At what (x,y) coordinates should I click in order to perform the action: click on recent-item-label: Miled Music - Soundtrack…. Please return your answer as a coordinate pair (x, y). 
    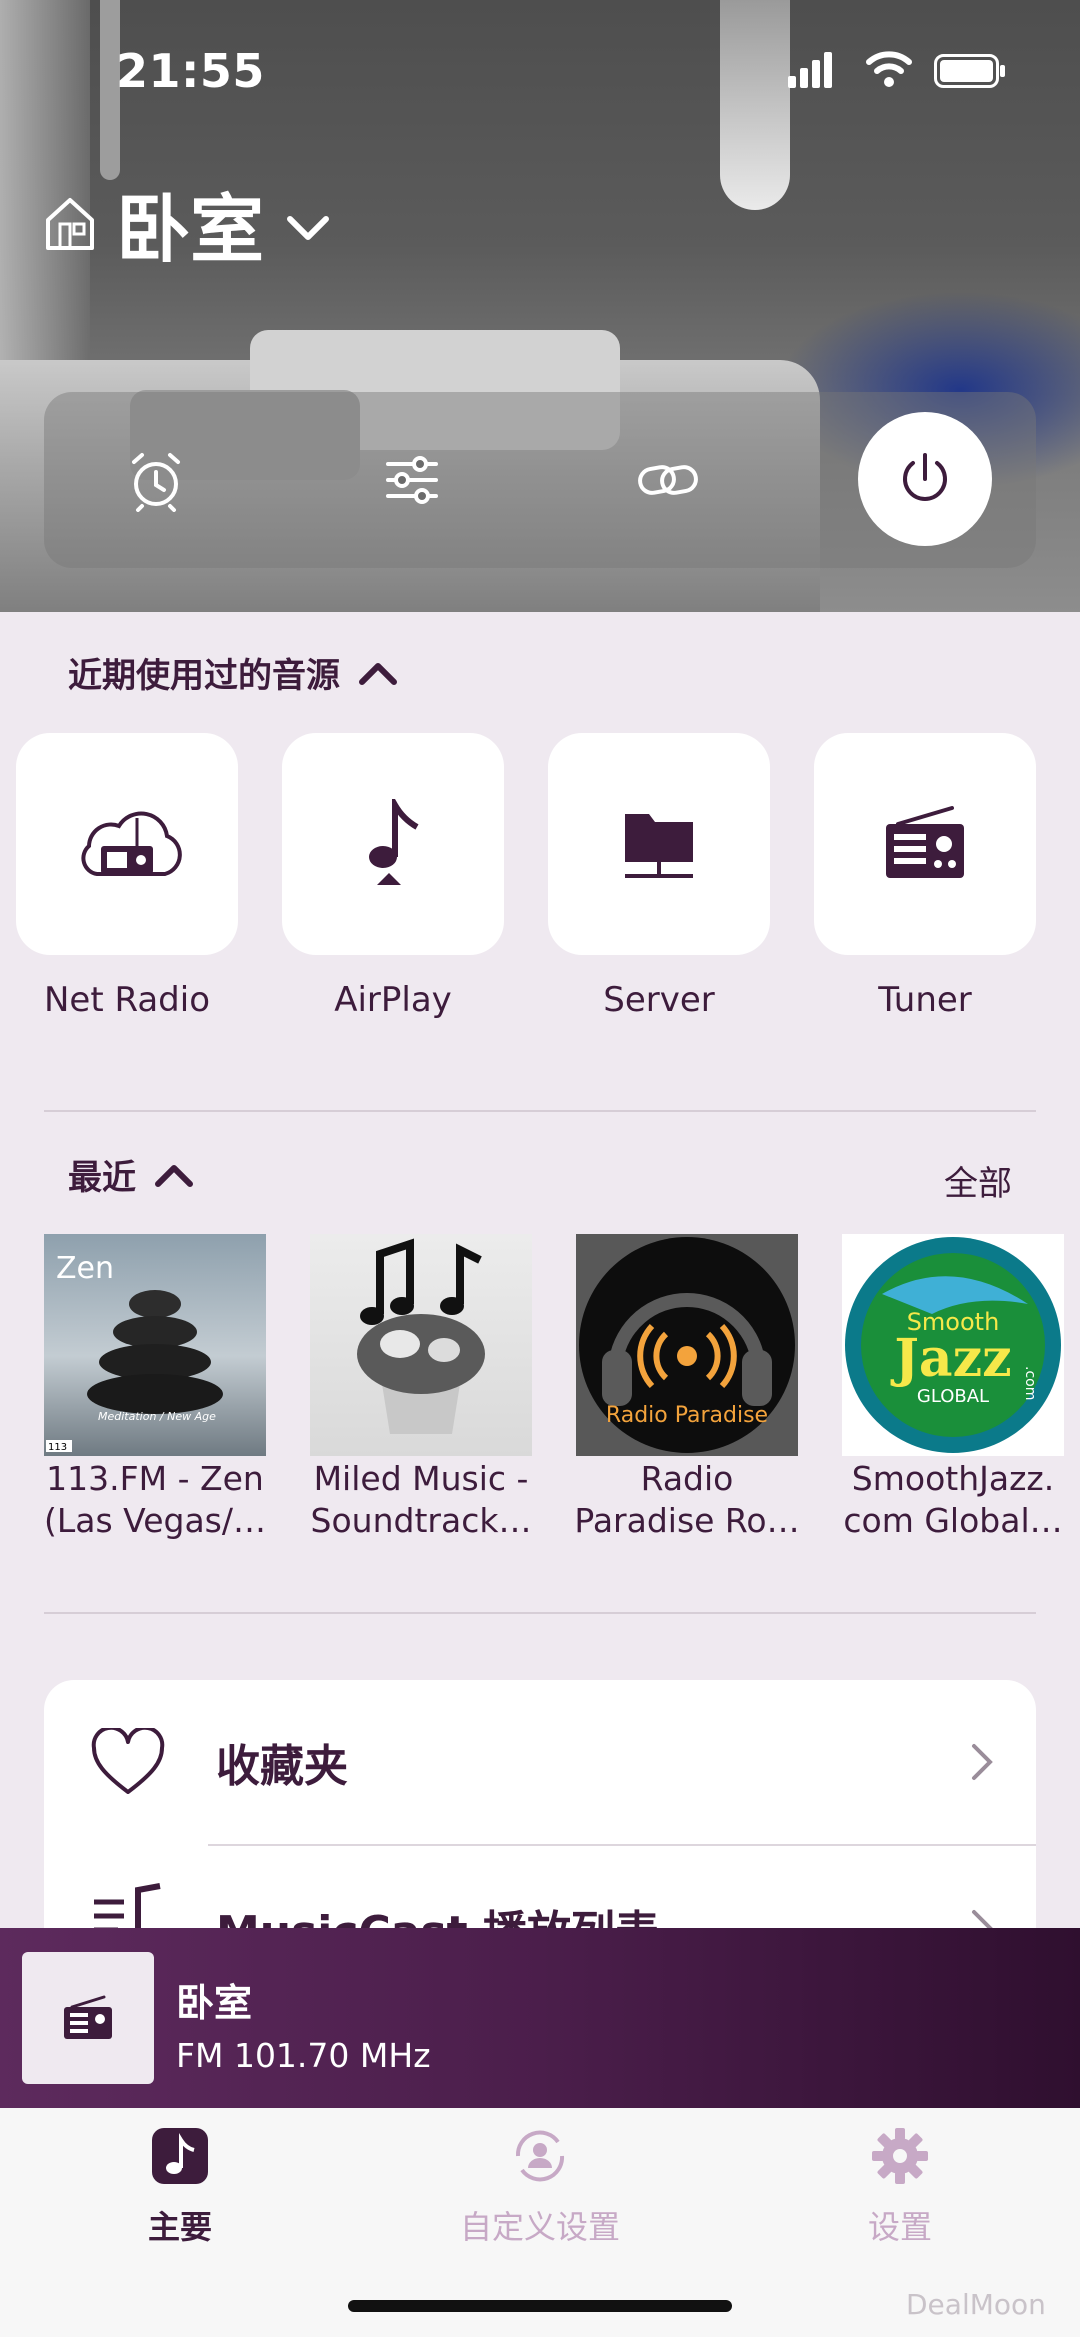
    Looking at the image, I should click on (421, 1500).